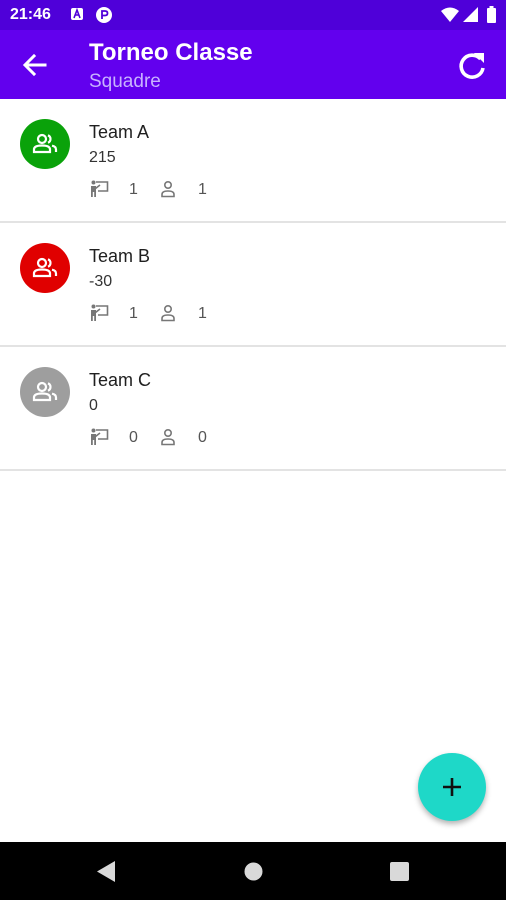  I want to click on page-subtitle: Squadre, so click(125, 81).